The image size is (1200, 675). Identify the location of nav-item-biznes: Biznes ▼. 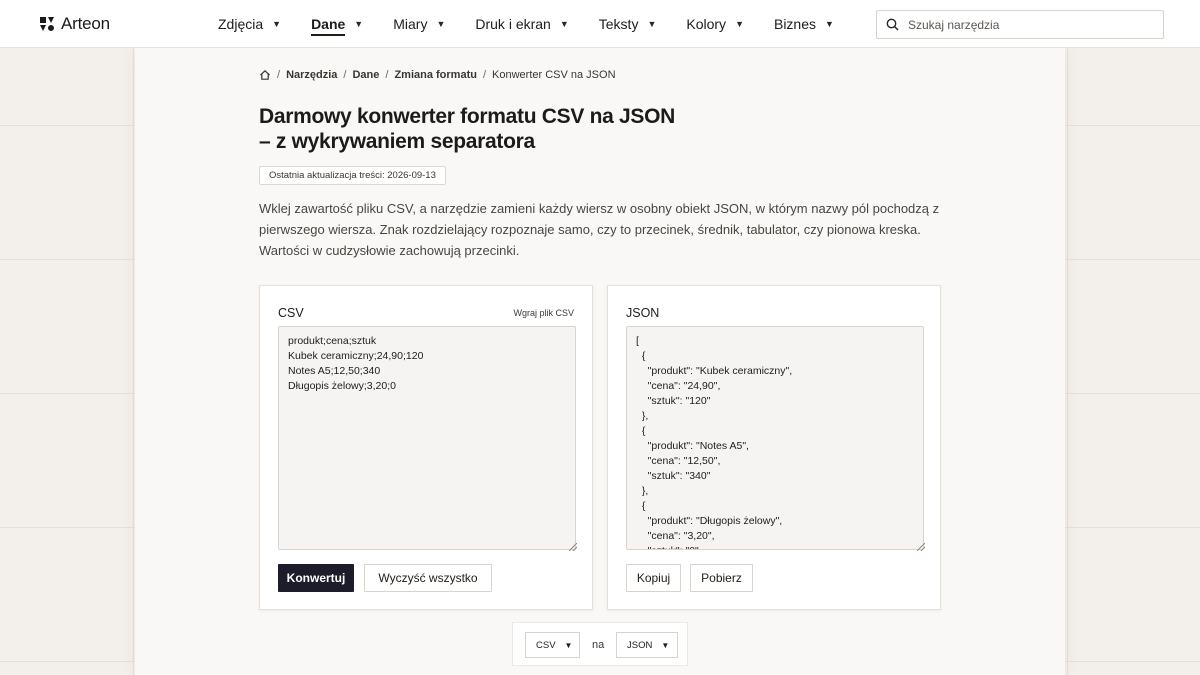
(804, 24).